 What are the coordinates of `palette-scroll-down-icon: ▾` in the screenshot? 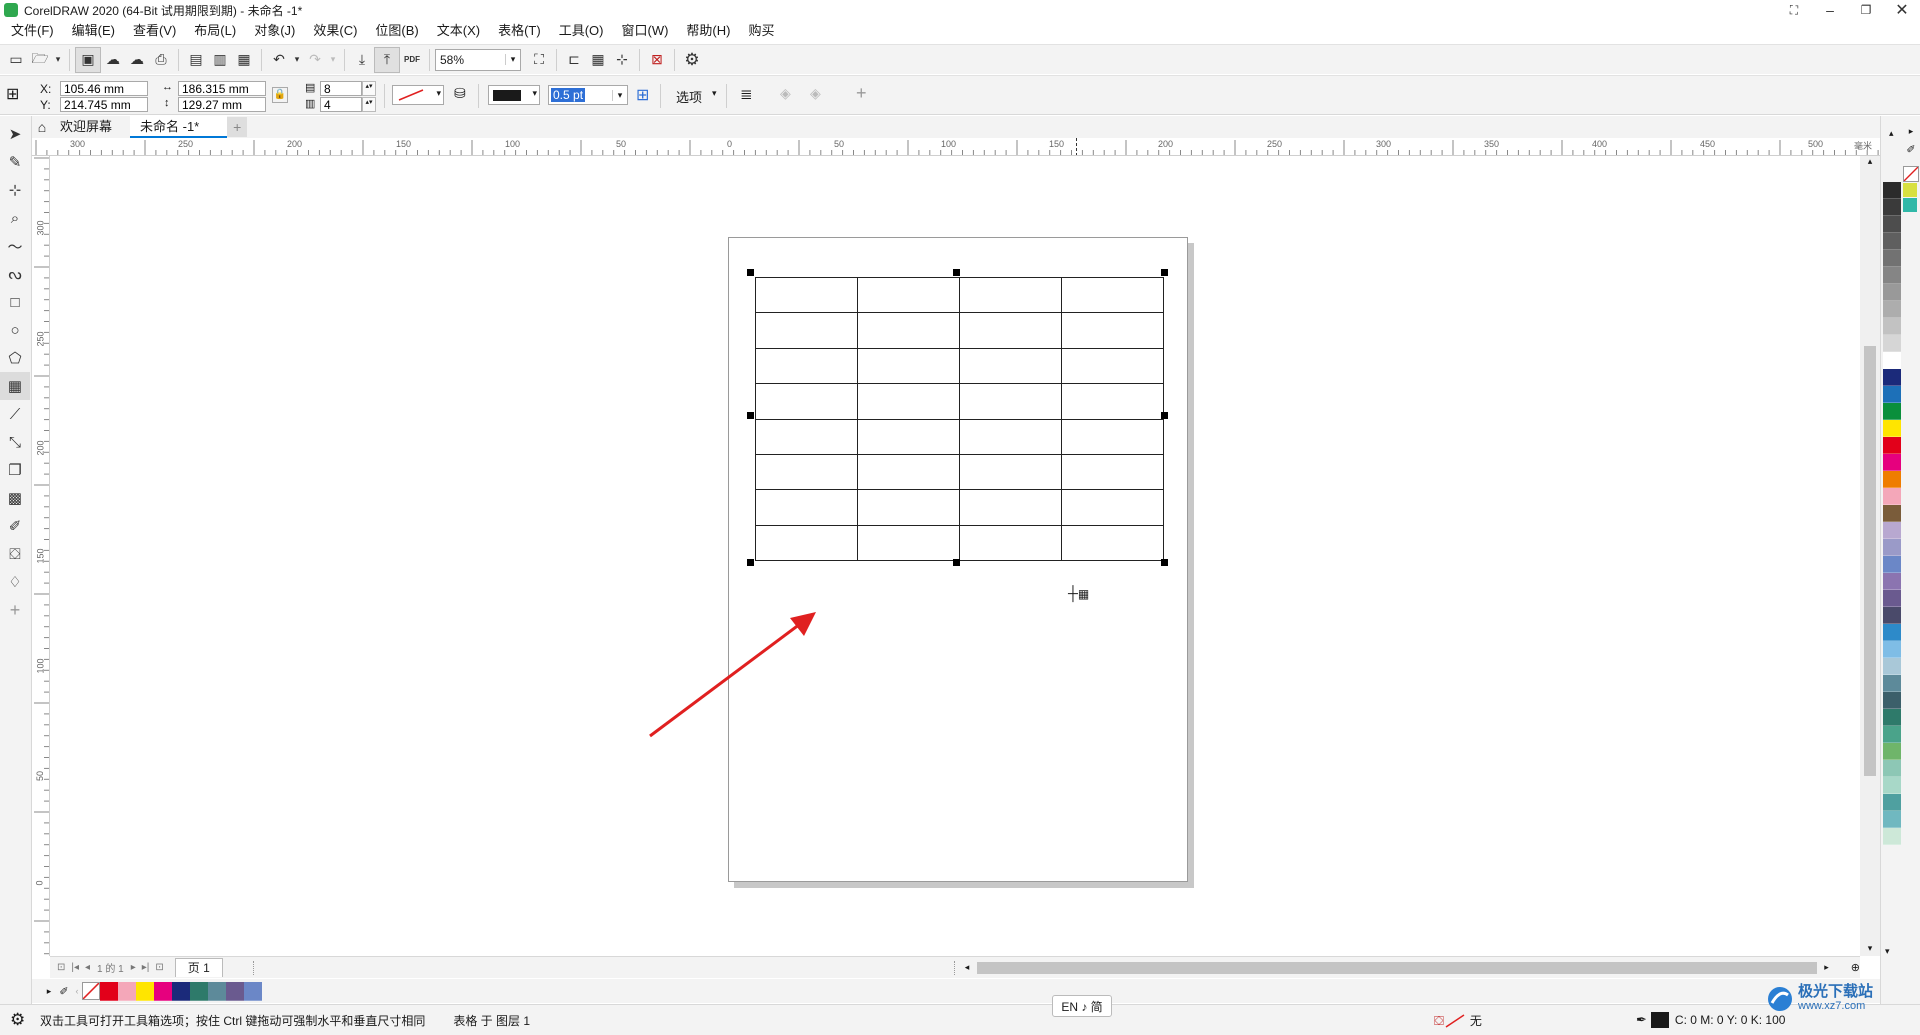 It's located at (1887, 951).